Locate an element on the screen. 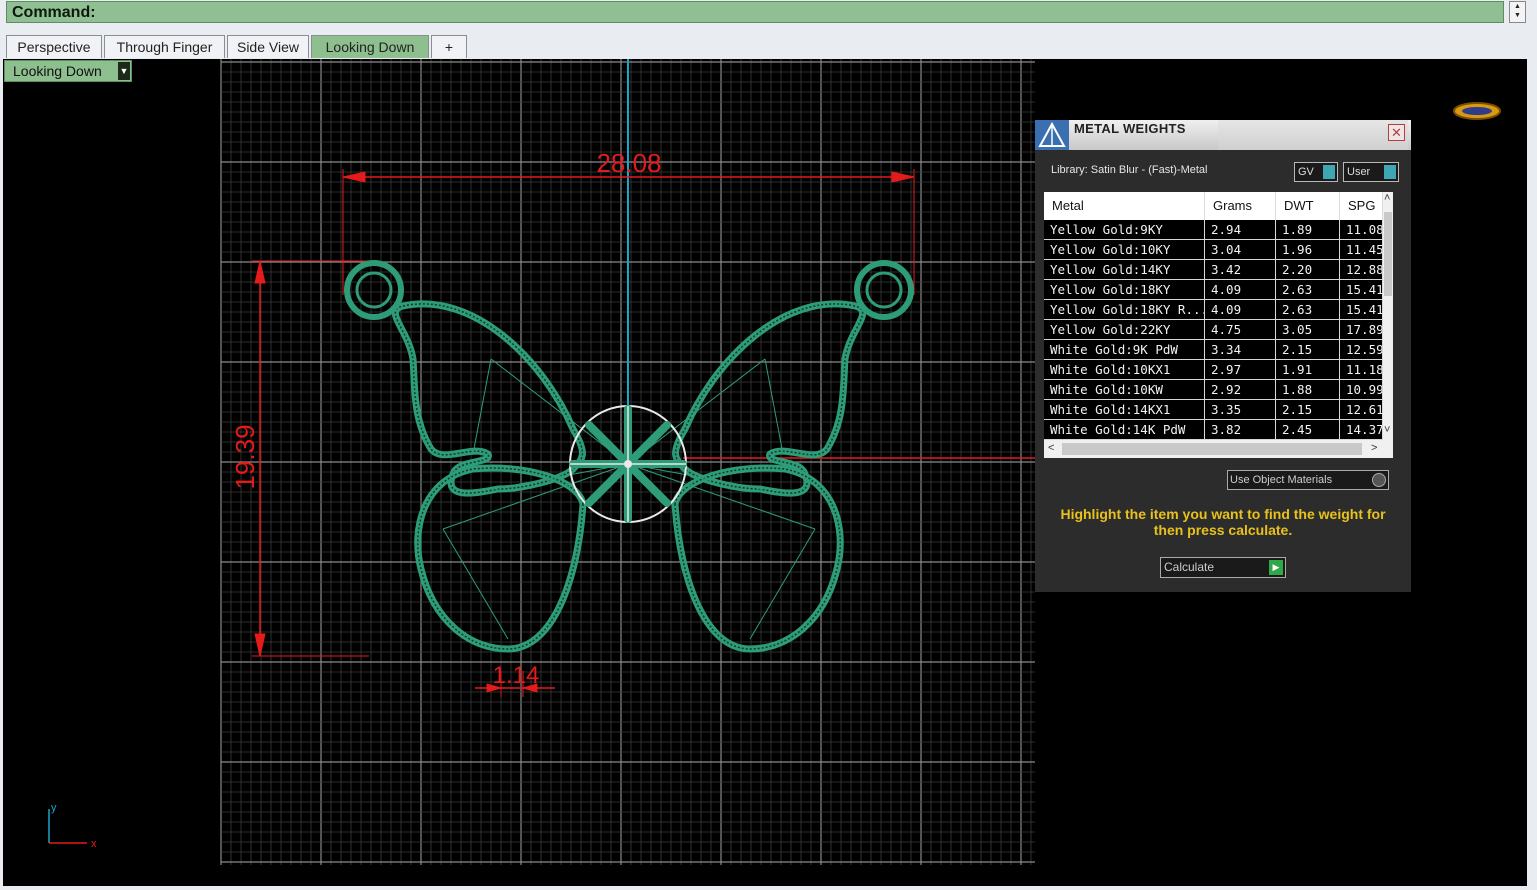  tab-label: Perspective is located at coordinates (54, 47).